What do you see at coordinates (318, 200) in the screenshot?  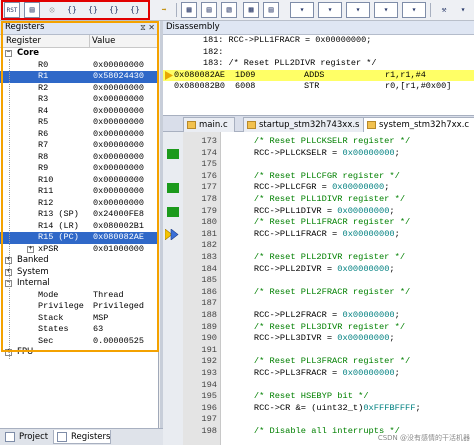 I see `code-line: 178 /* Reset PLL1DIVR register */` at bounding box center [318, 200].